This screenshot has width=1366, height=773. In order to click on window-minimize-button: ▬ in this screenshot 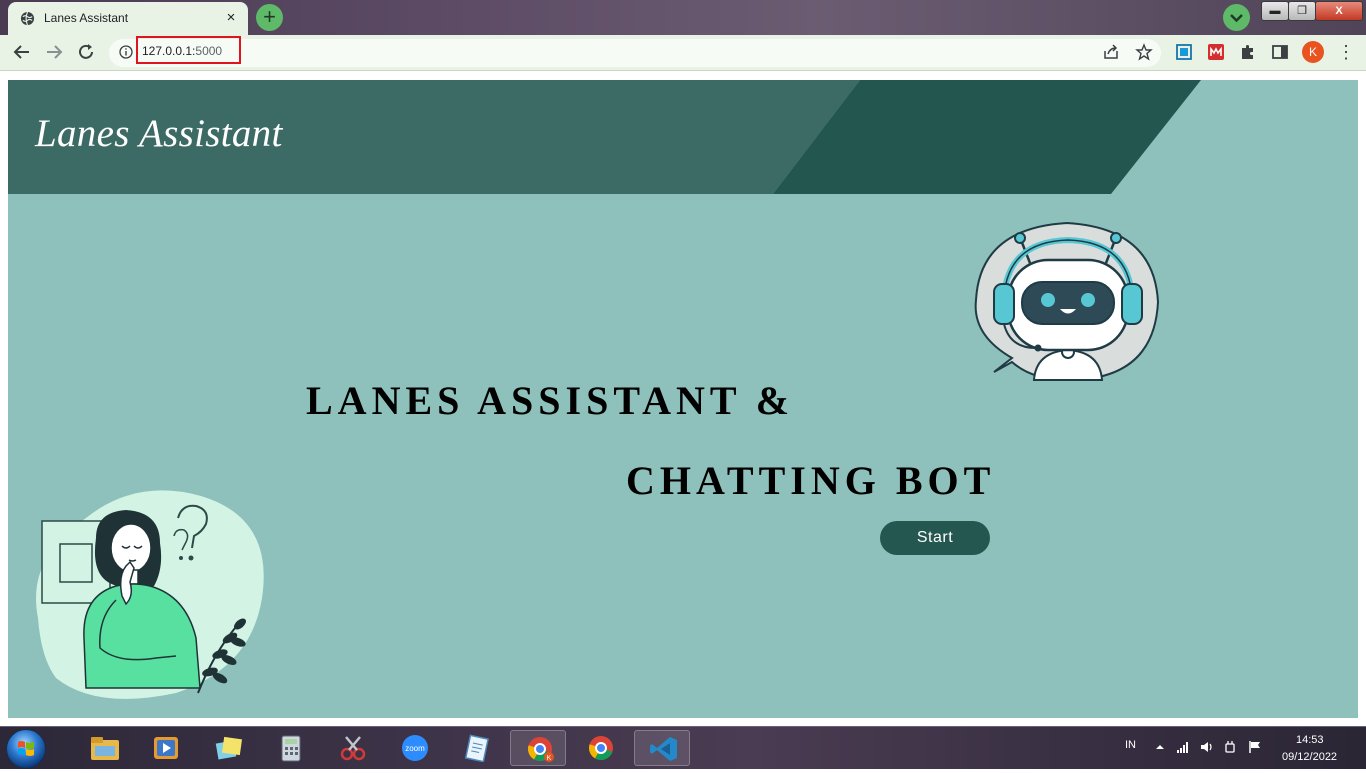, I will do `click(1275, 11)`.